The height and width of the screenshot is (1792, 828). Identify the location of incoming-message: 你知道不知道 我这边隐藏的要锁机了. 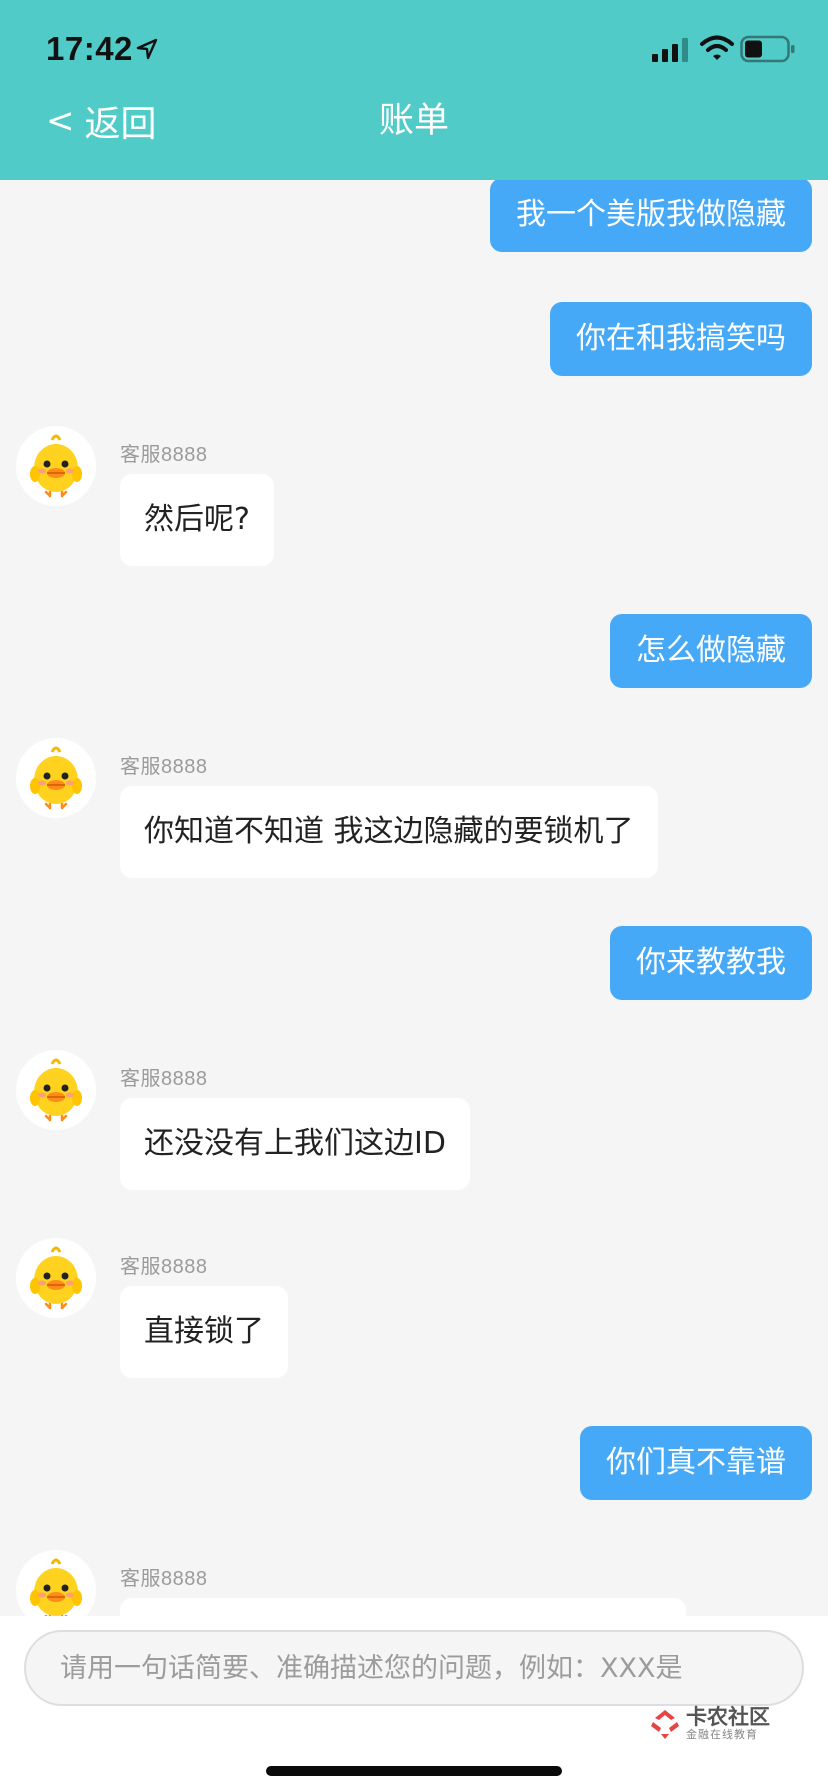
(389, 832).